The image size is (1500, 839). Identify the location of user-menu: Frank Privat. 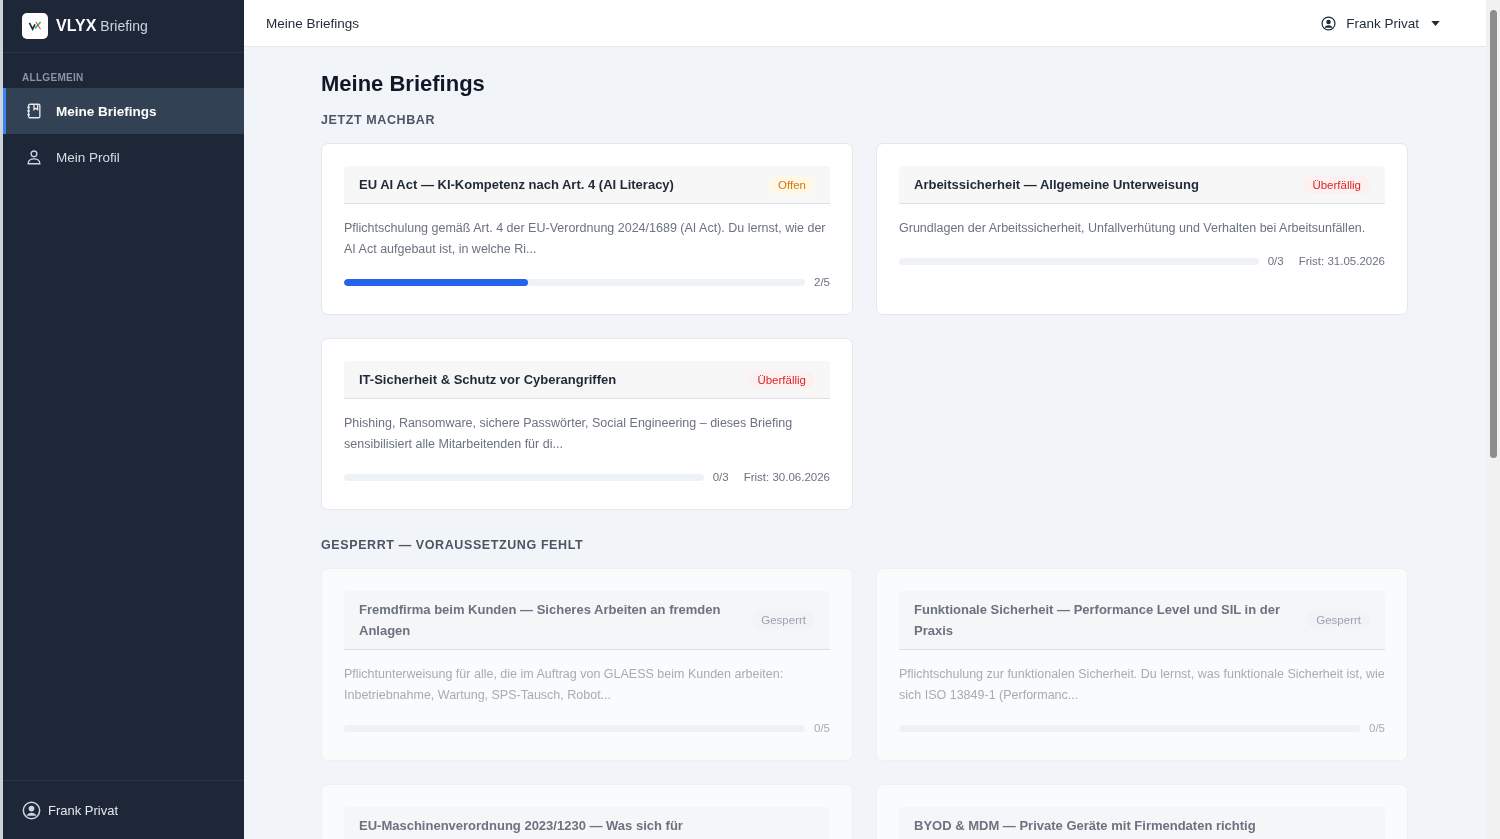
(1380, 23).